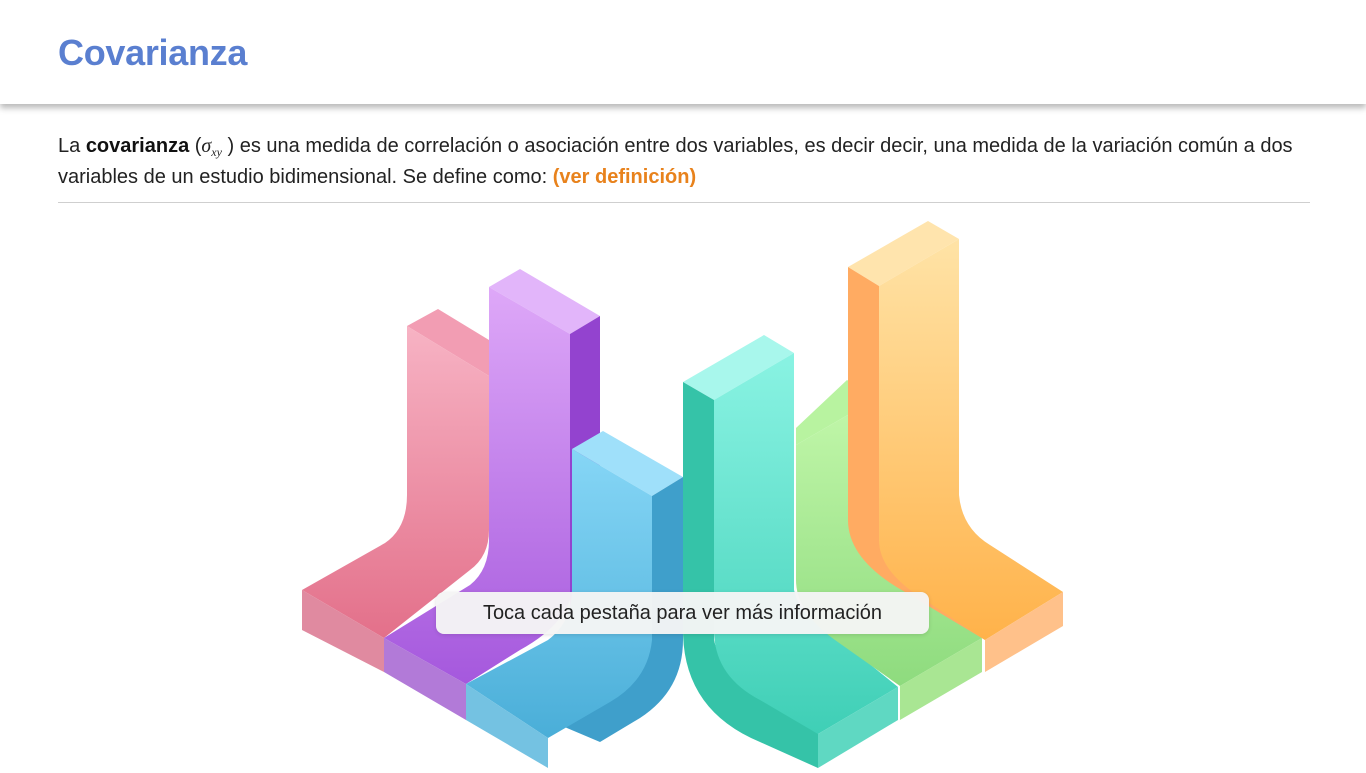 This screenshot has width=1366, height=773. I want to click on intro-paren-close: ), so click(228, 146).